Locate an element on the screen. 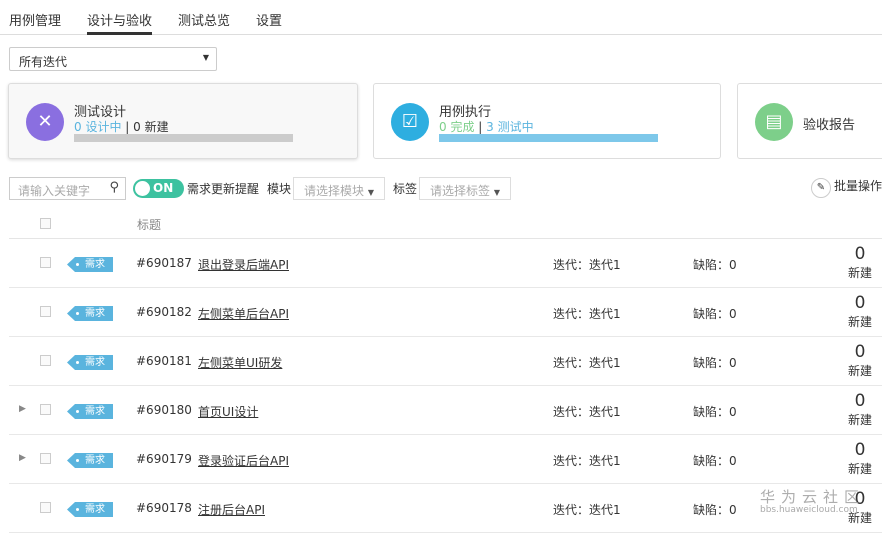 The image size is (882, 533). row-id: #690179 is located at coordinates (164, 459).